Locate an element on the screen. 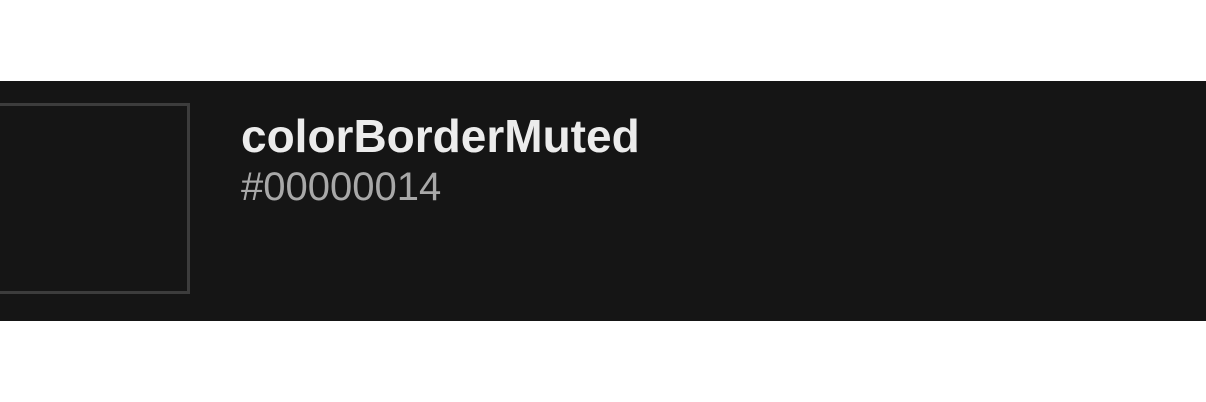 This screenshot has height=402, width=1206. color-swatch is located at coordinates (95, 198).